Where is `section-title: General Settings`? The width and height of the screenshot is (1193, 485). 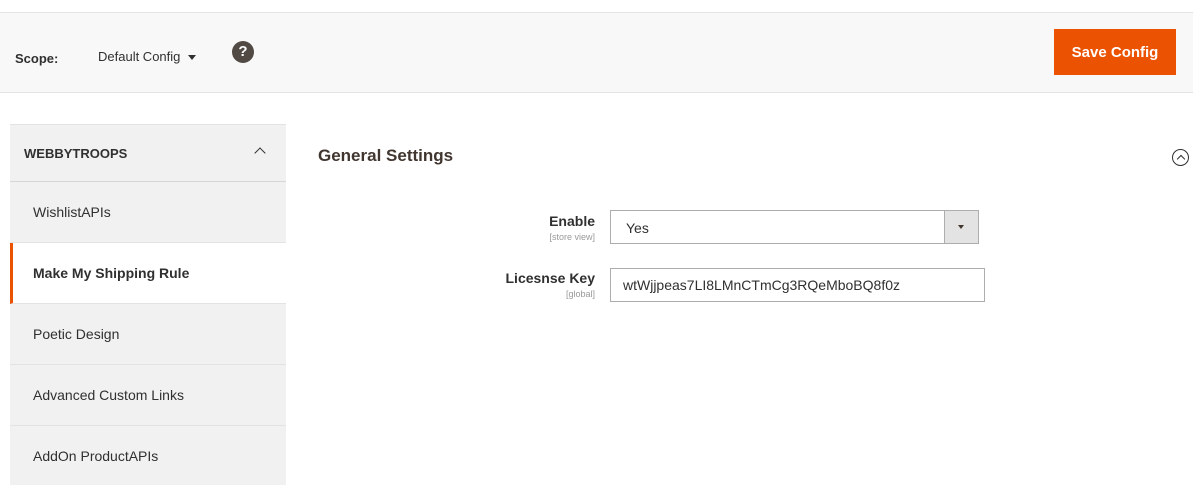 section-title: General Settings is located at coordinates (385, 156).